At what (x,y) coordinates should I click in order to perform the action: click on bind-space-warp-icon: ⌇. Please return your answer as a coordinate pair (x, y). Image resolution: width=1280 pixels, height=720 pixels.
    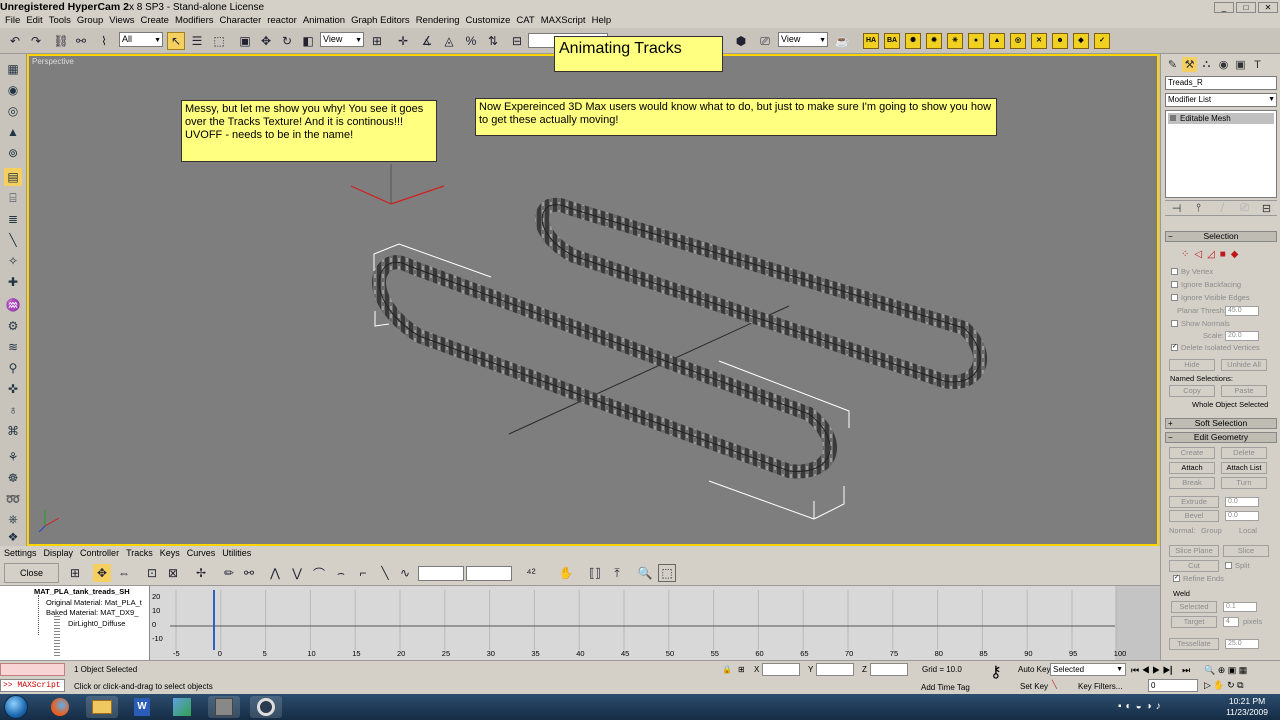
    Looking at the image, I should click on (104, 41).